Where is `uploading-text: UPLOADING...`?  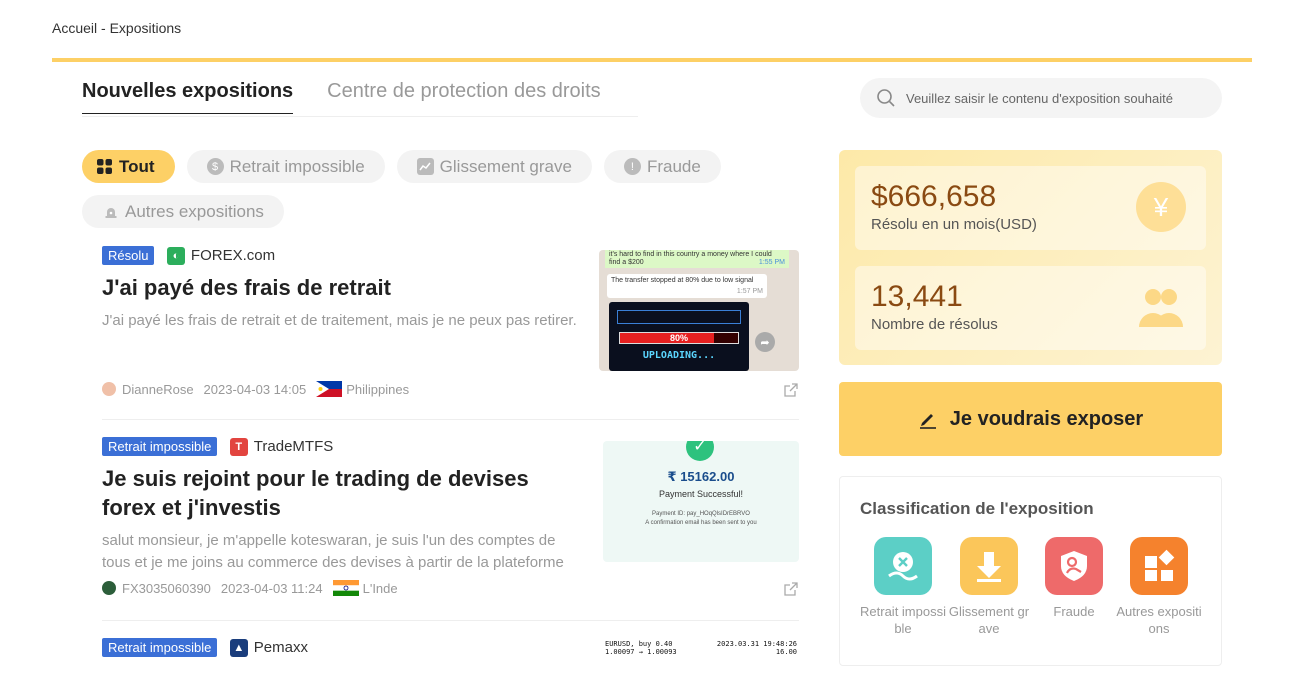 uploading-text: UPLOADING... is located at coordinates (679, 355).